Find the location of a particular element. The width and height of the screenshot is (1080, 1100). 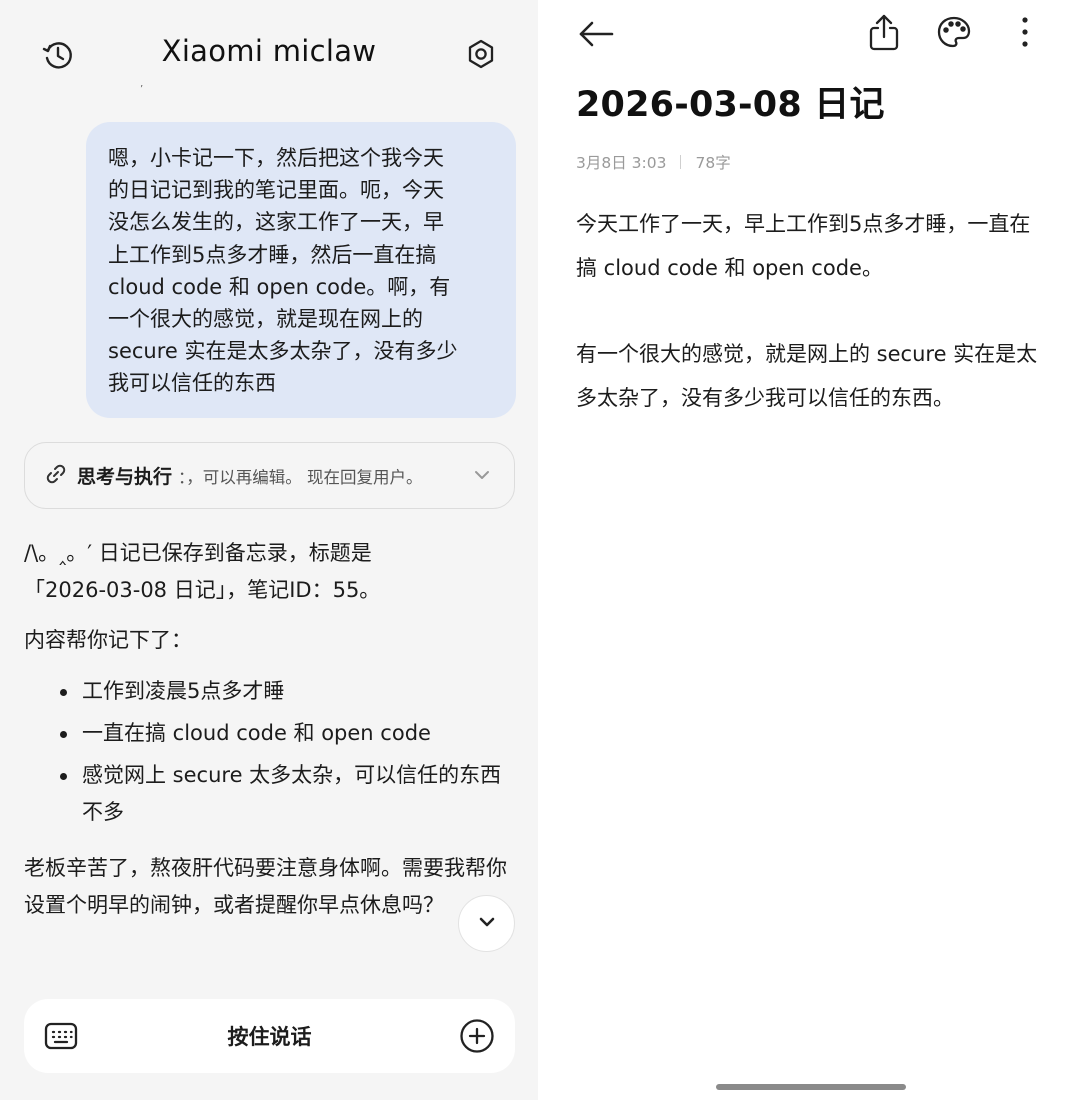

plus-circle-icon is located at coordinates (477, 1036).